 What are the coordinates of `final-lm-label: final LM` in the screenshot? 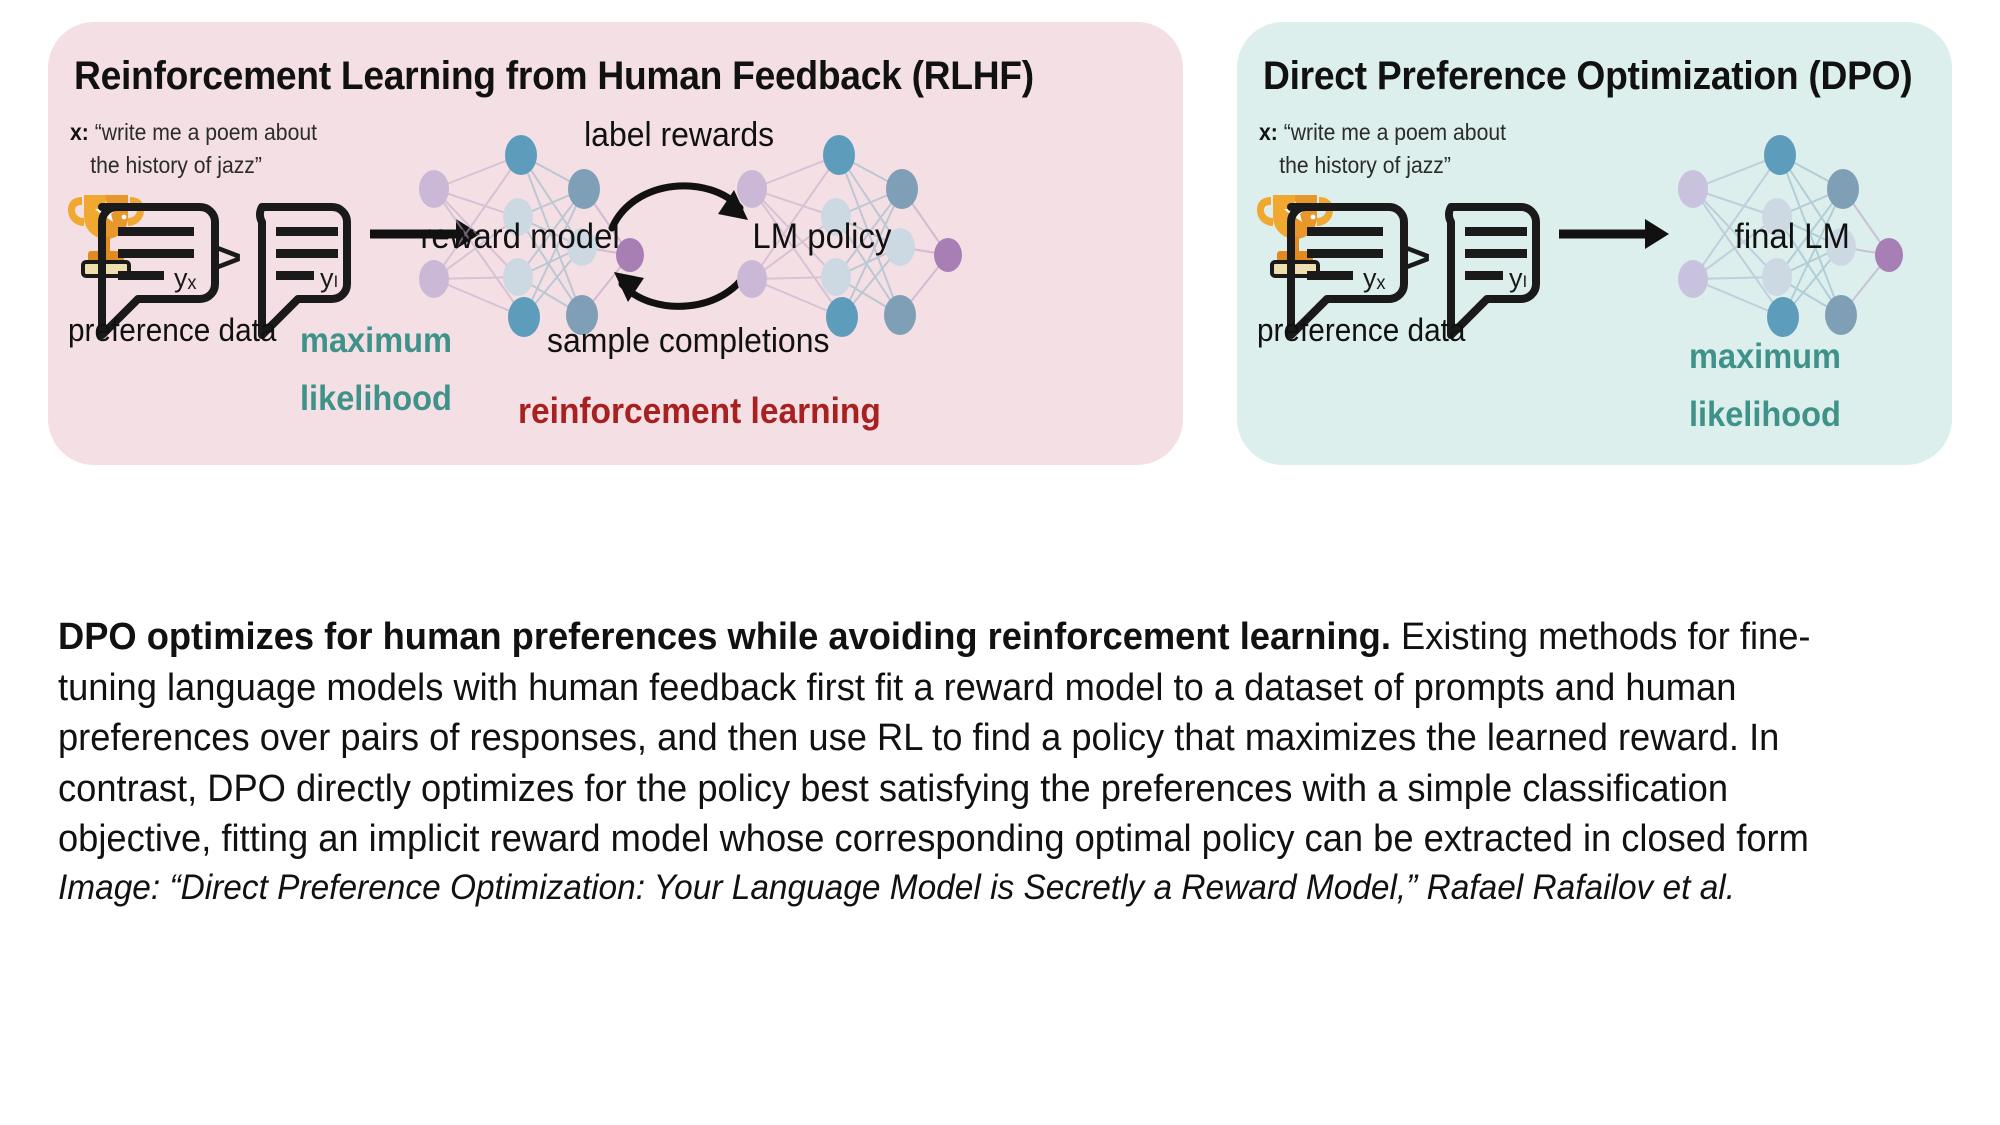 It's located at (1792, 236).